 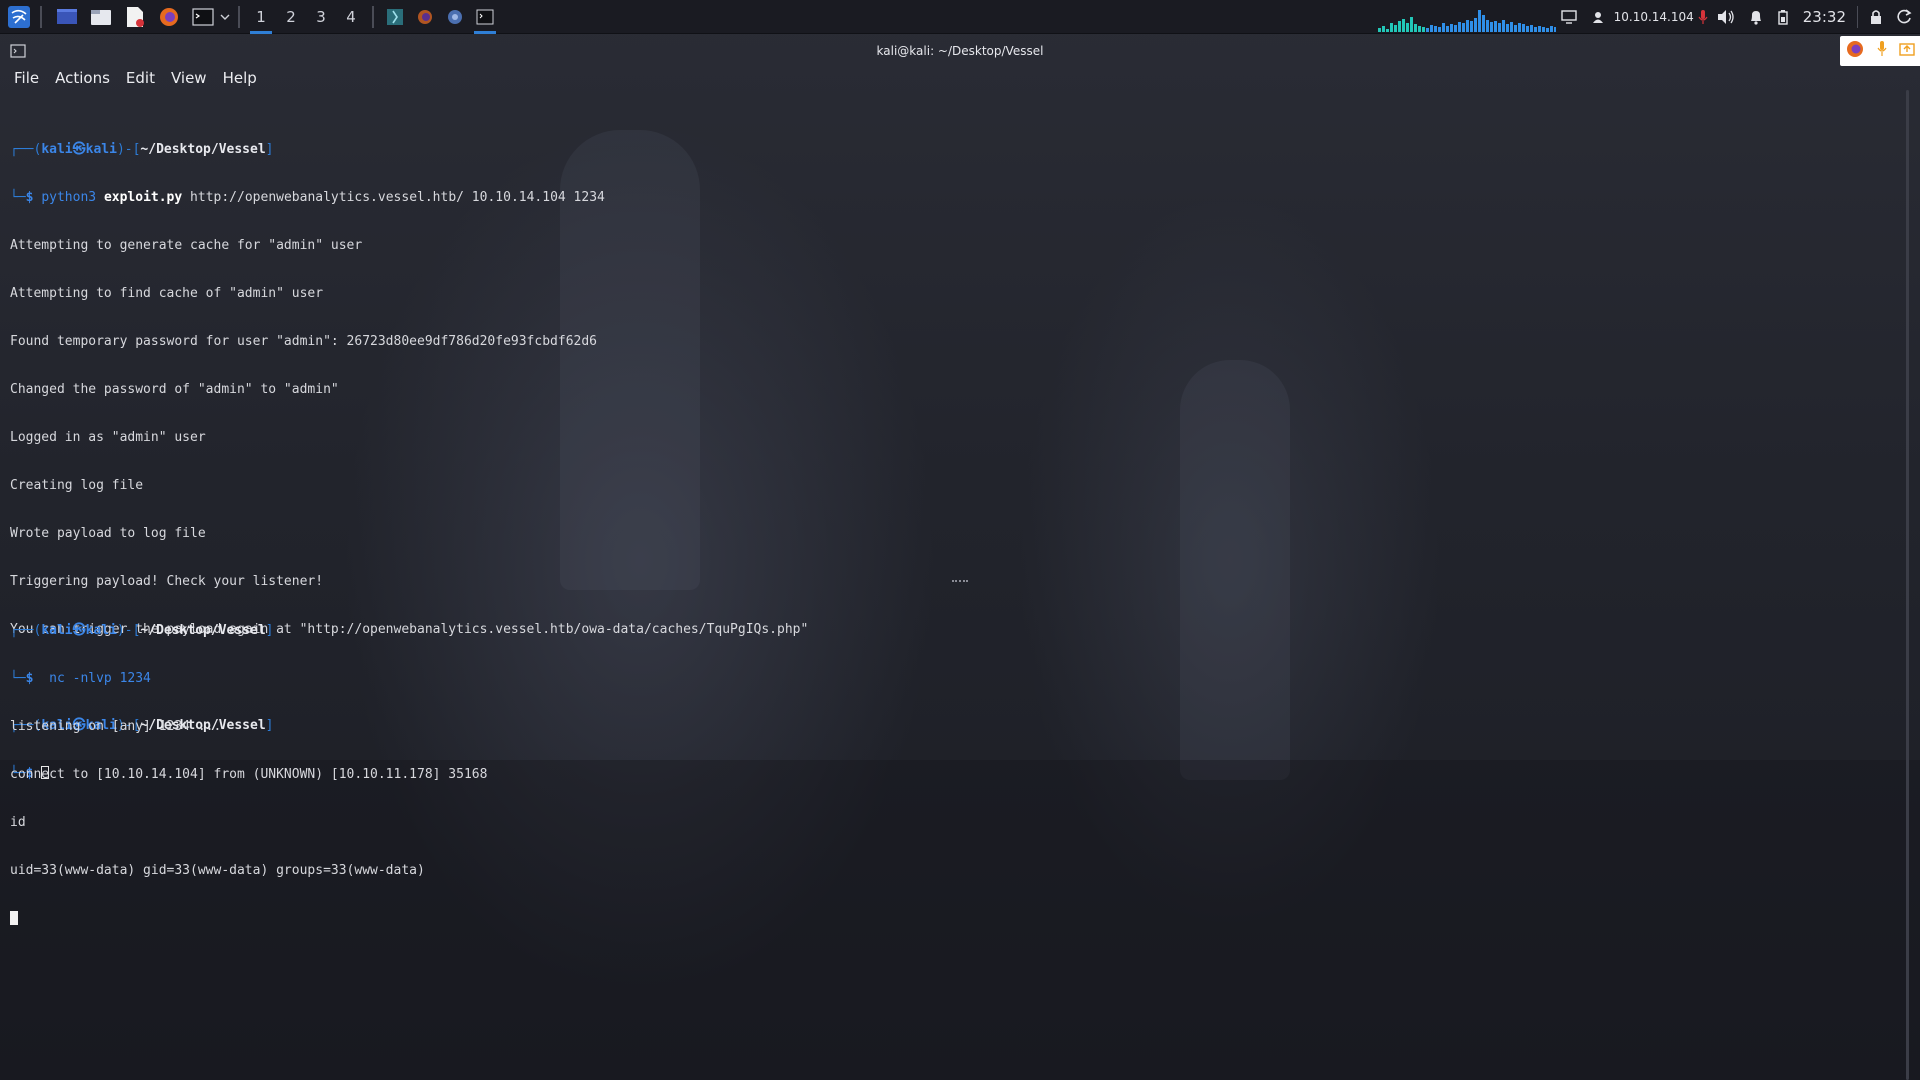 What do you see at coordinates (101, 17) in the screenshot?
I see `file-manager-icon` at bounding box center [101, 17].